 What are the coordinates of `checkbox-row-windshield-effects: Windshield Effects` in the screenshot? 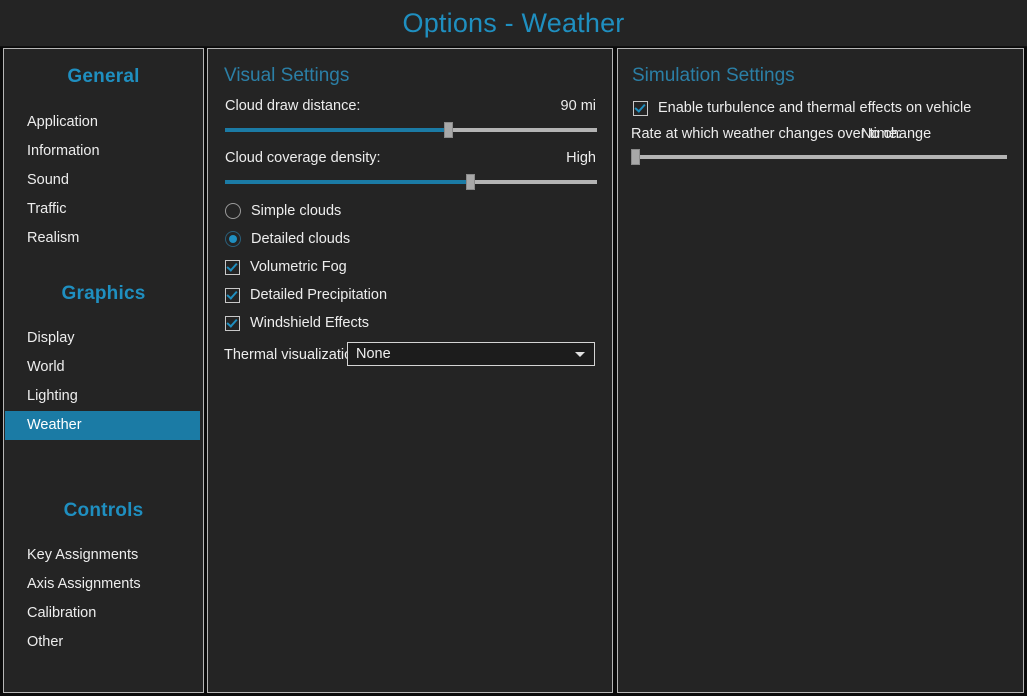 It's located at (297, 323).